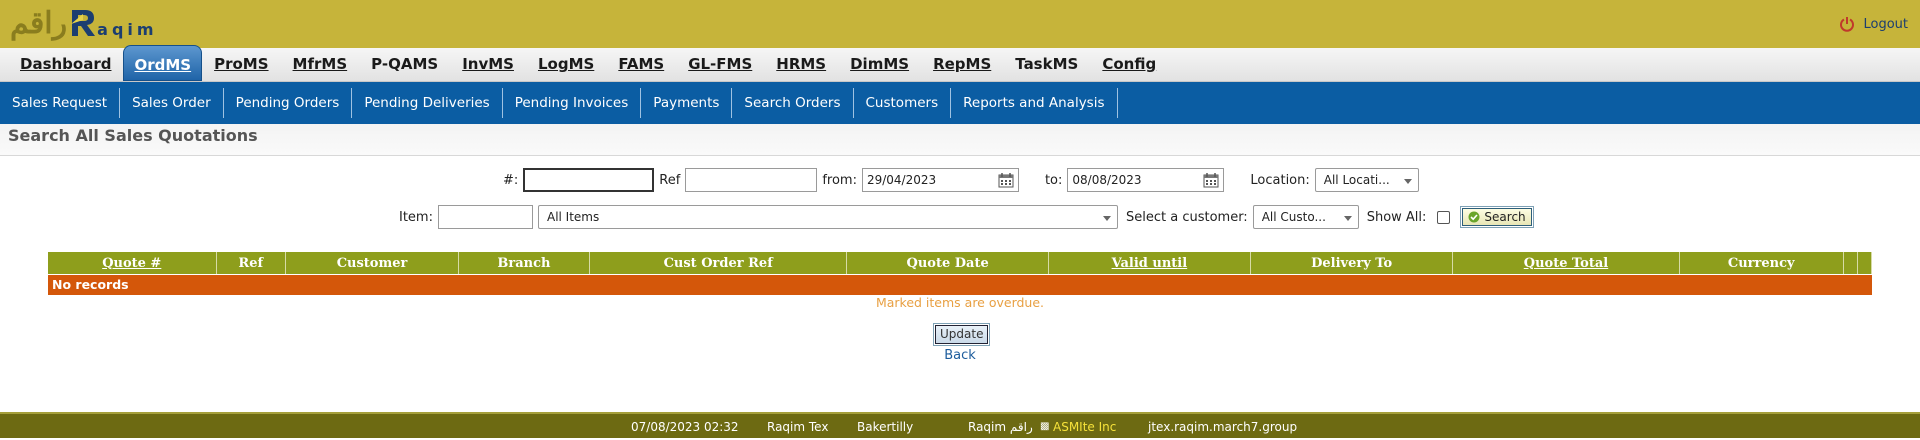  Describe the element at coordinates (485, 217) in the screenshot. I see `item-code-input` at that location.